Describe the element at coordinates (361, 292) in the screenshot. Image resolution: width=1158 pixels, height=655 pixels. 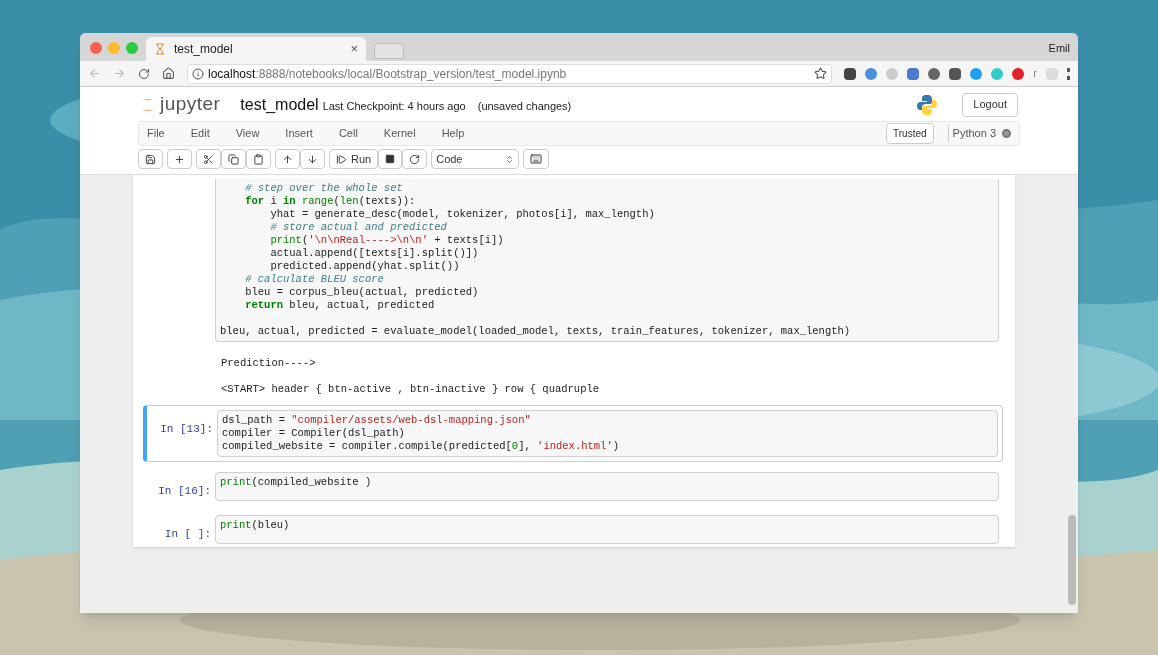
I see `code-line: bleu = corpus_bleu(actual, predicted)` at that location.